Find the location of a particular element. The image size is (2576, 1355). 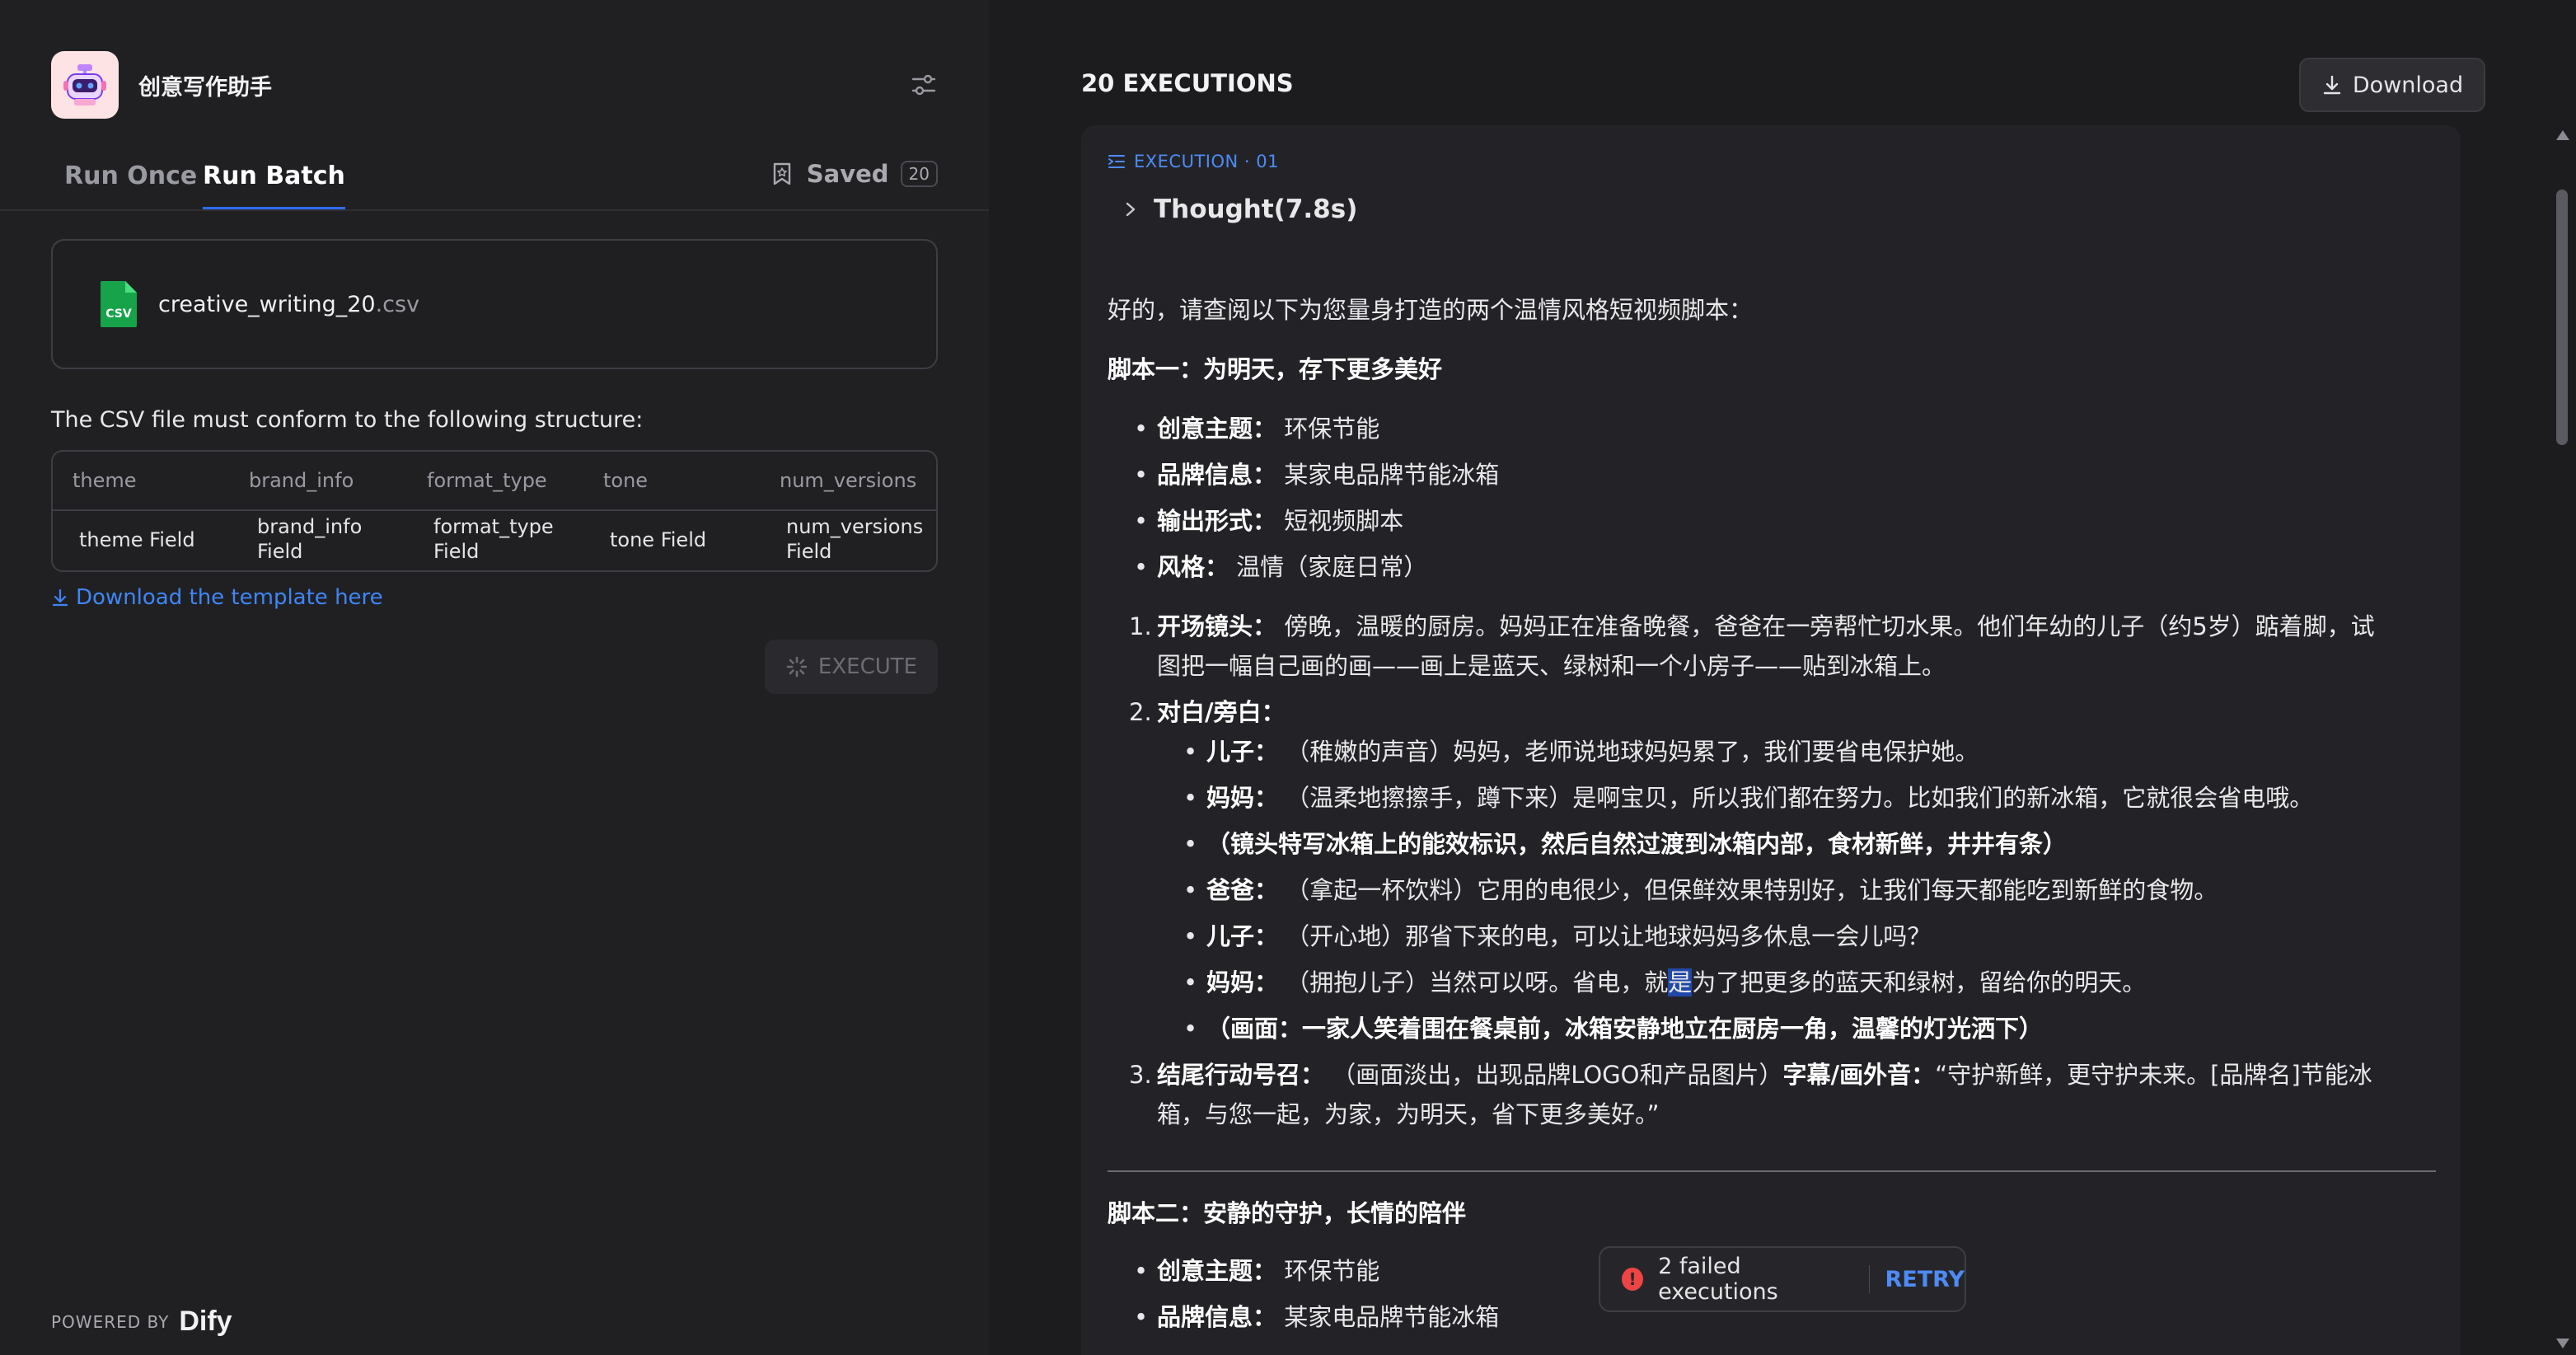

download-label: Download is located at coordinates (2408, 85).